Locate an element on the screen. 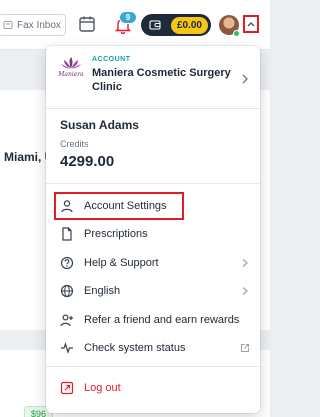 The height and width of the screenshot is (417, 320). fax-inbox-button: Fax Inbox is located at coordinates (33, 25).